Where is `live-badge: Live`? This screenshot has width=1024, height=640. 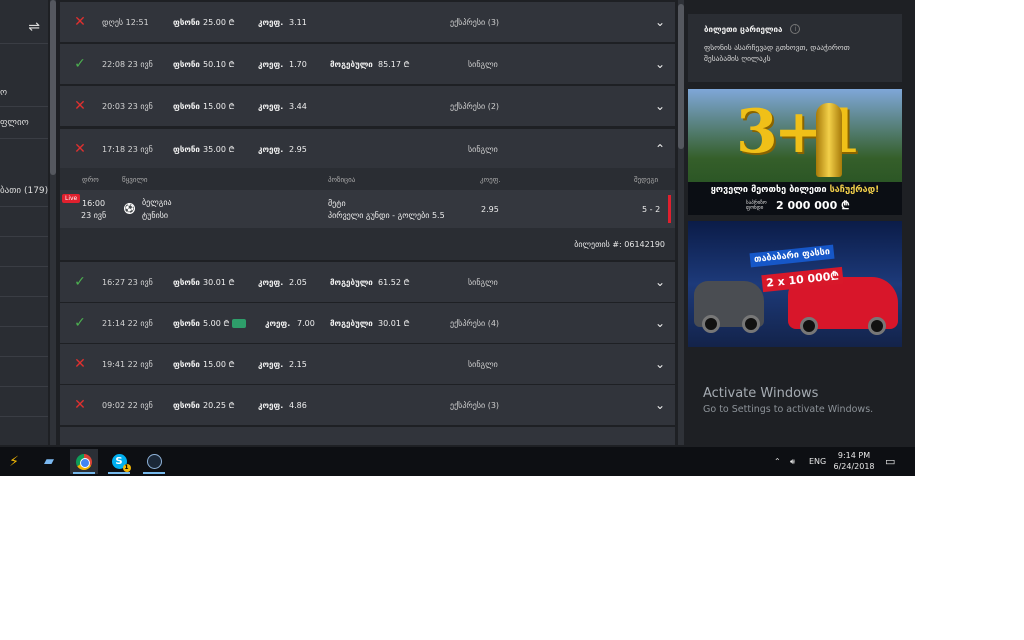
live-badge: Live is located at coordinates (71, 198).